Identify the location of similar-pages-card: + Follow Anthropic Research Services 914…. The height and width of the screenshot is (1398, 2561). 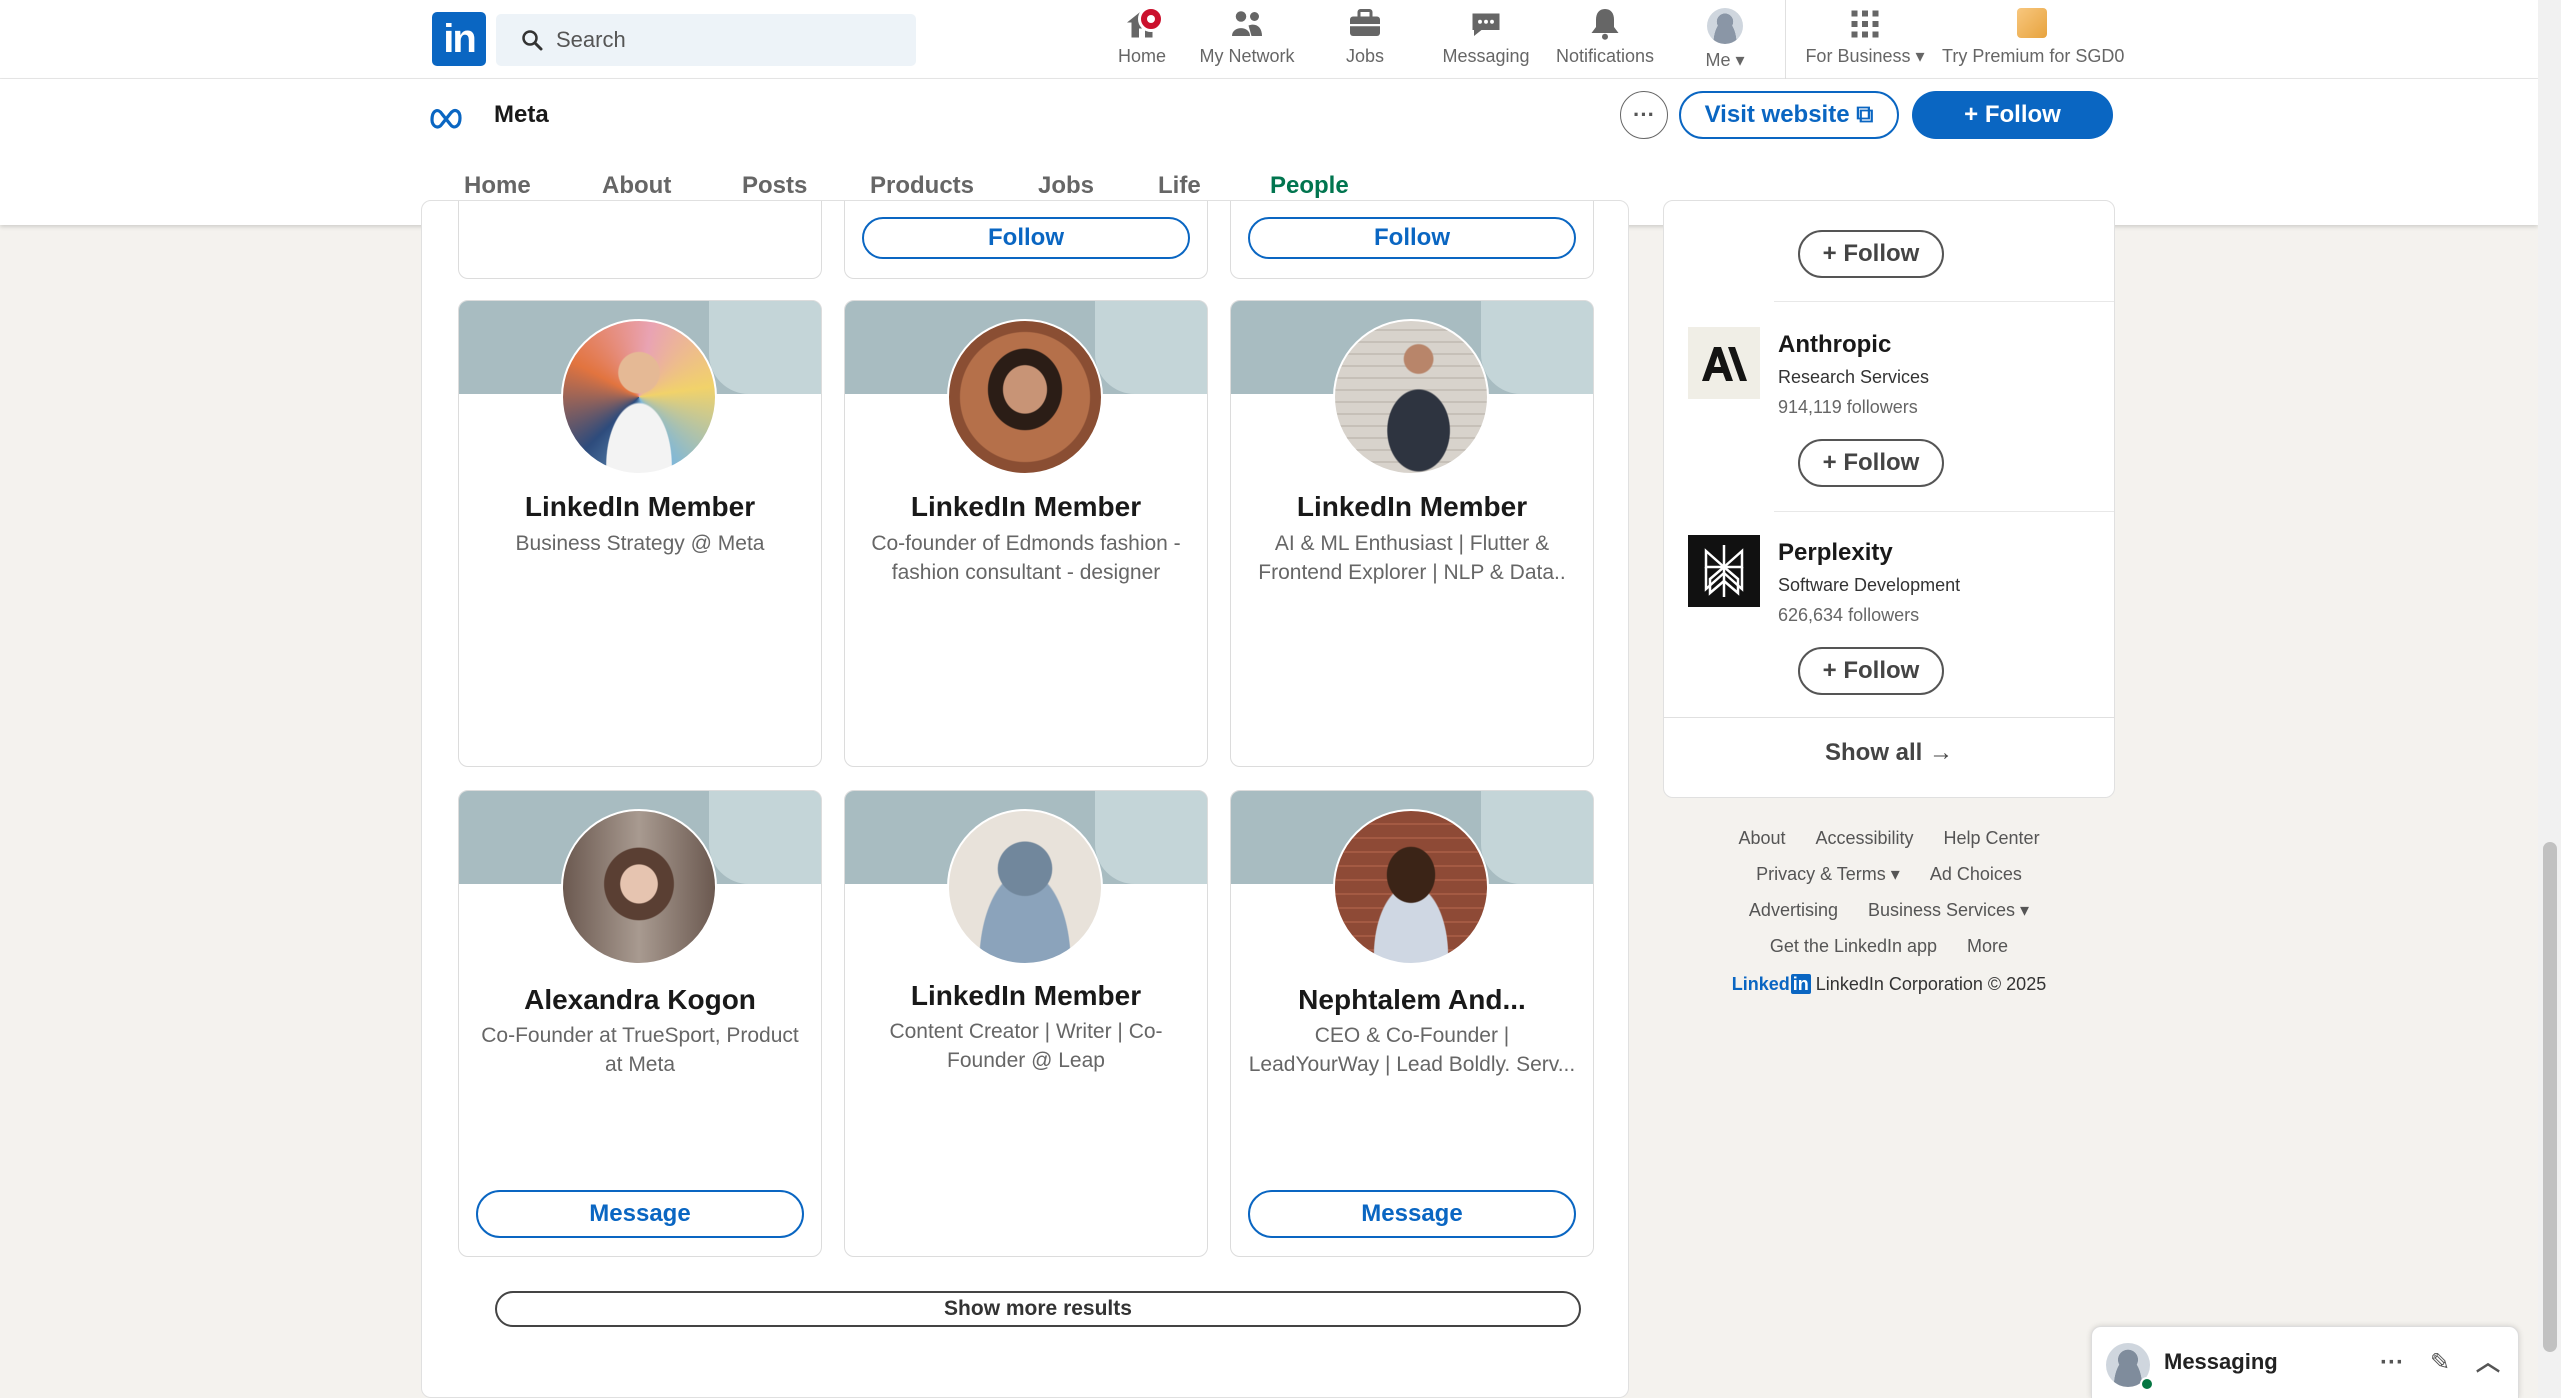
(1889, 499).